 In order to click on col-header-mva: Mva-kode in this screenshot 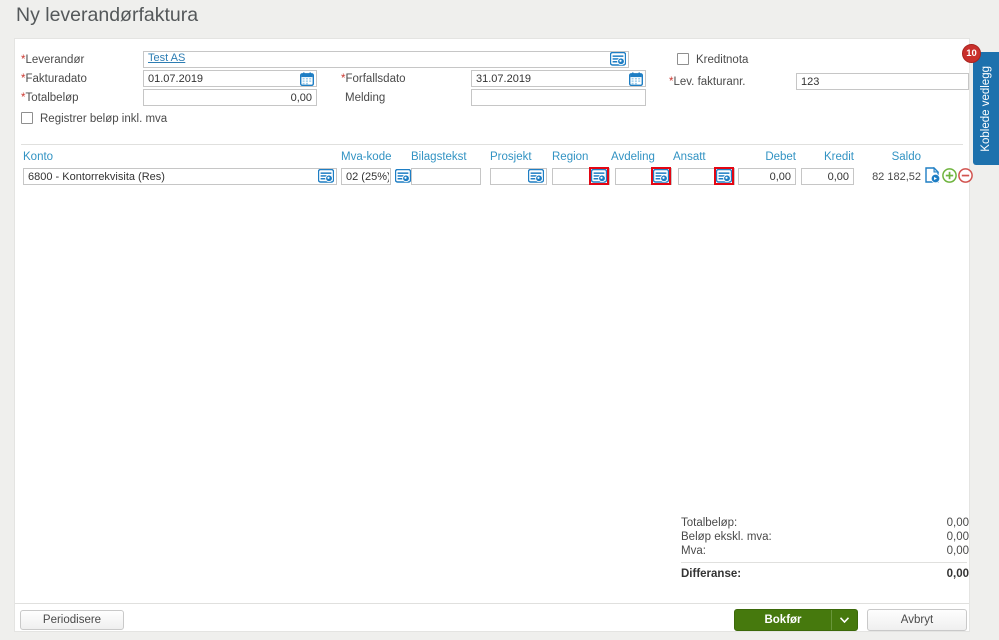, I will do `click(366, 157)`.